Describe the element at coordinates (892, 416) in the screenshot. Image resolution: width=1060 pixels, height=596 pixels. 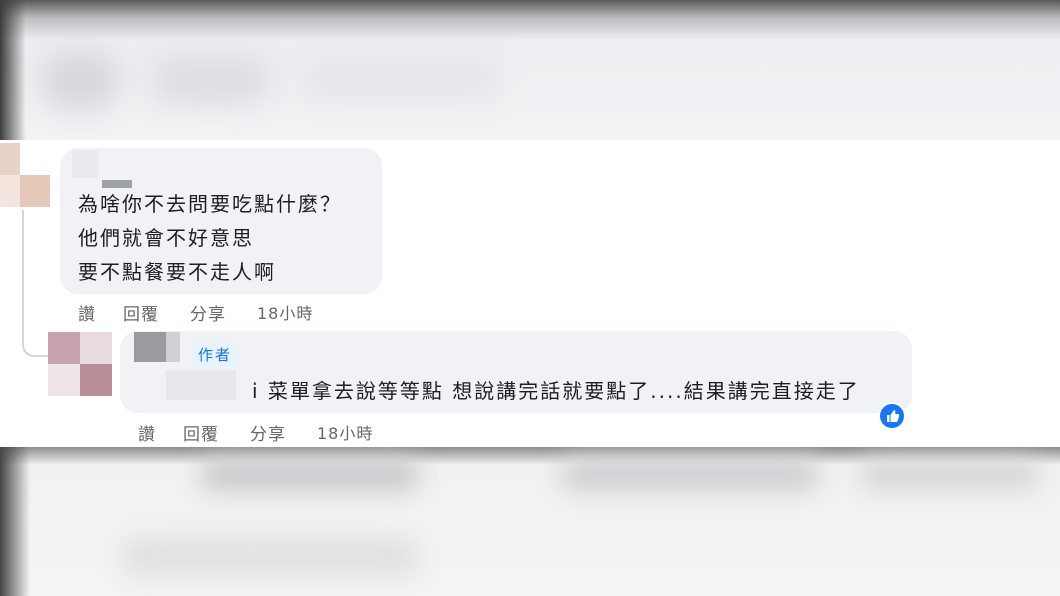
I see `like-icon` at that location.